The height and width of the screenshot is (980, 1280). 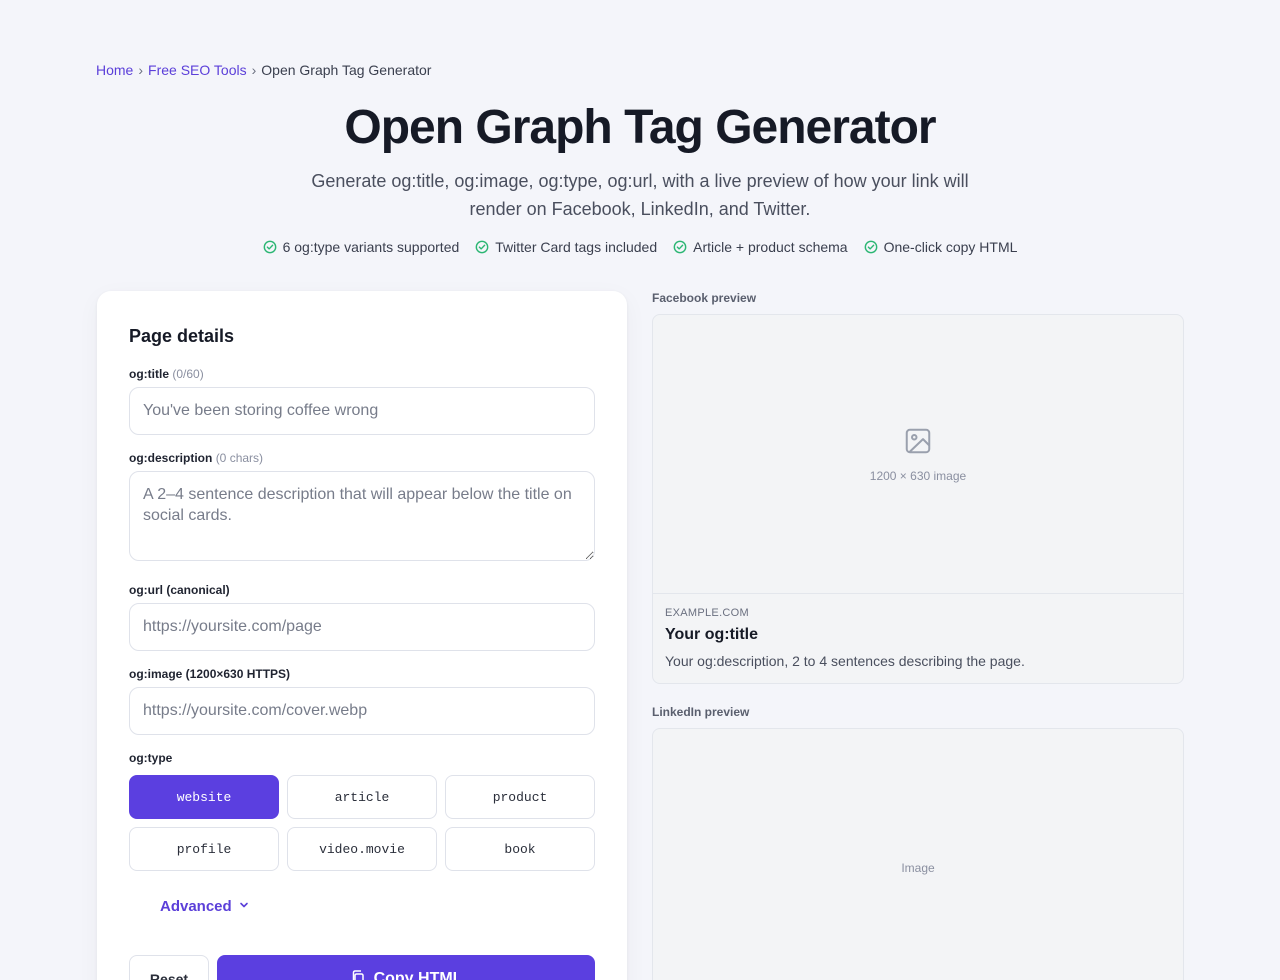 What do you see at coordinates (197, 70) in the screenshot?
I see `breadcrumb-section-link: Free SEO Tools` at bounding box center [197, 70].